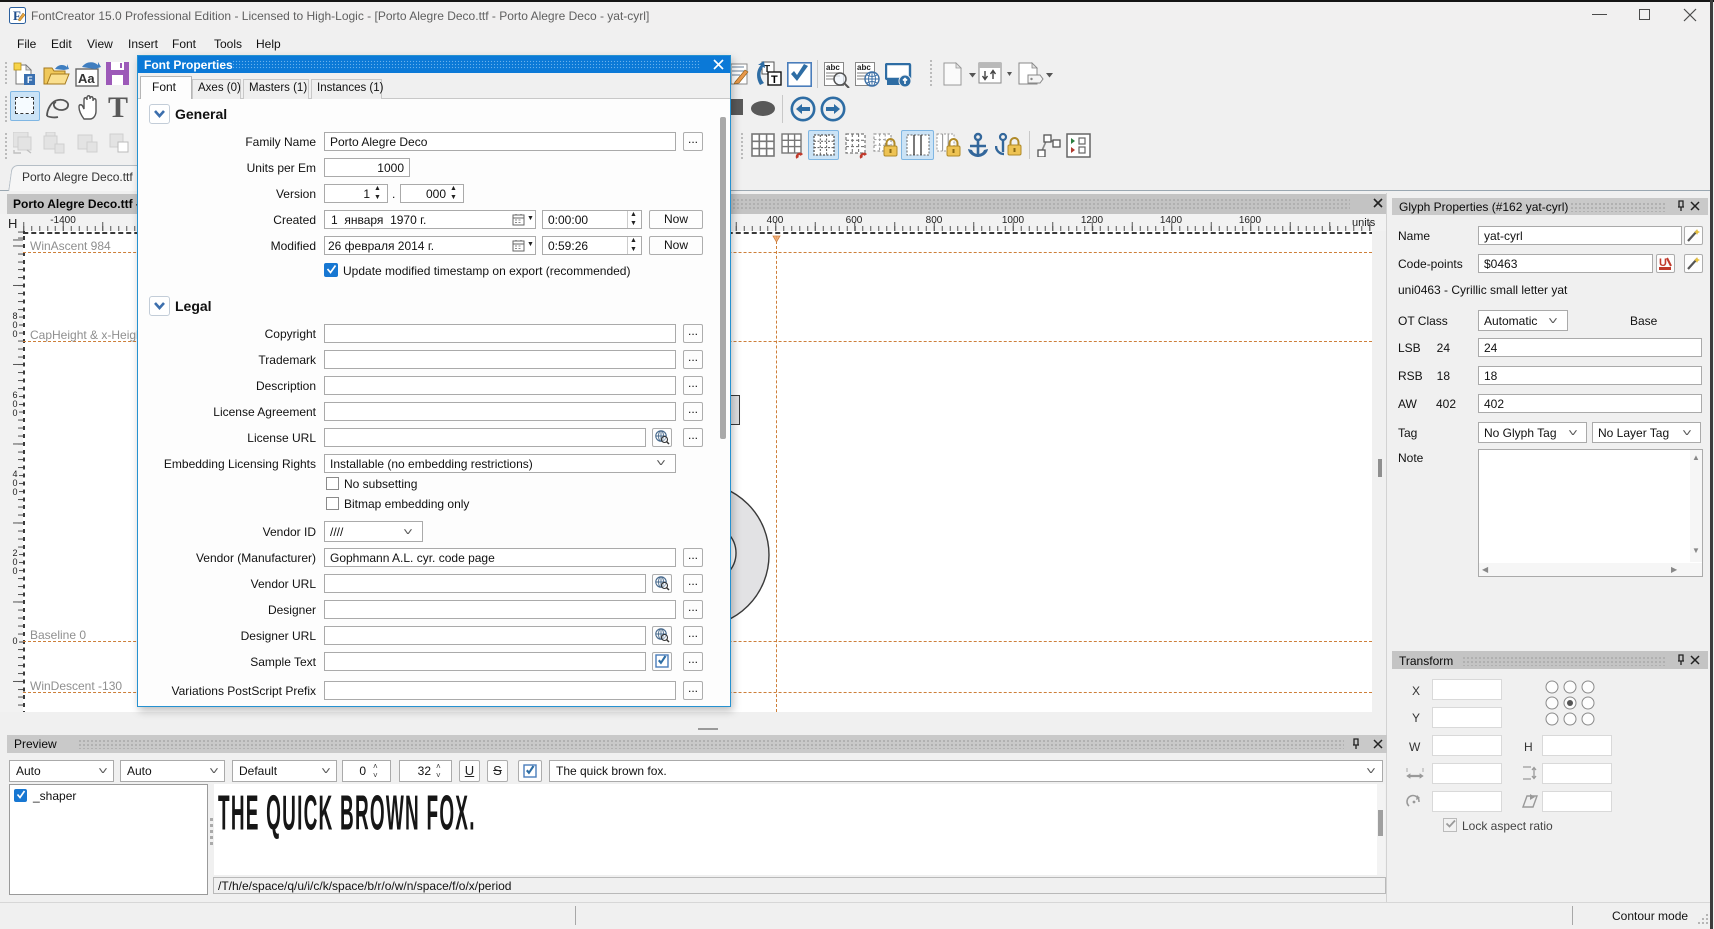 The image size is (1714, 929). Describe the element at coordinates (30, 80) in the screenshot. I see `svg-text: F` at that location.